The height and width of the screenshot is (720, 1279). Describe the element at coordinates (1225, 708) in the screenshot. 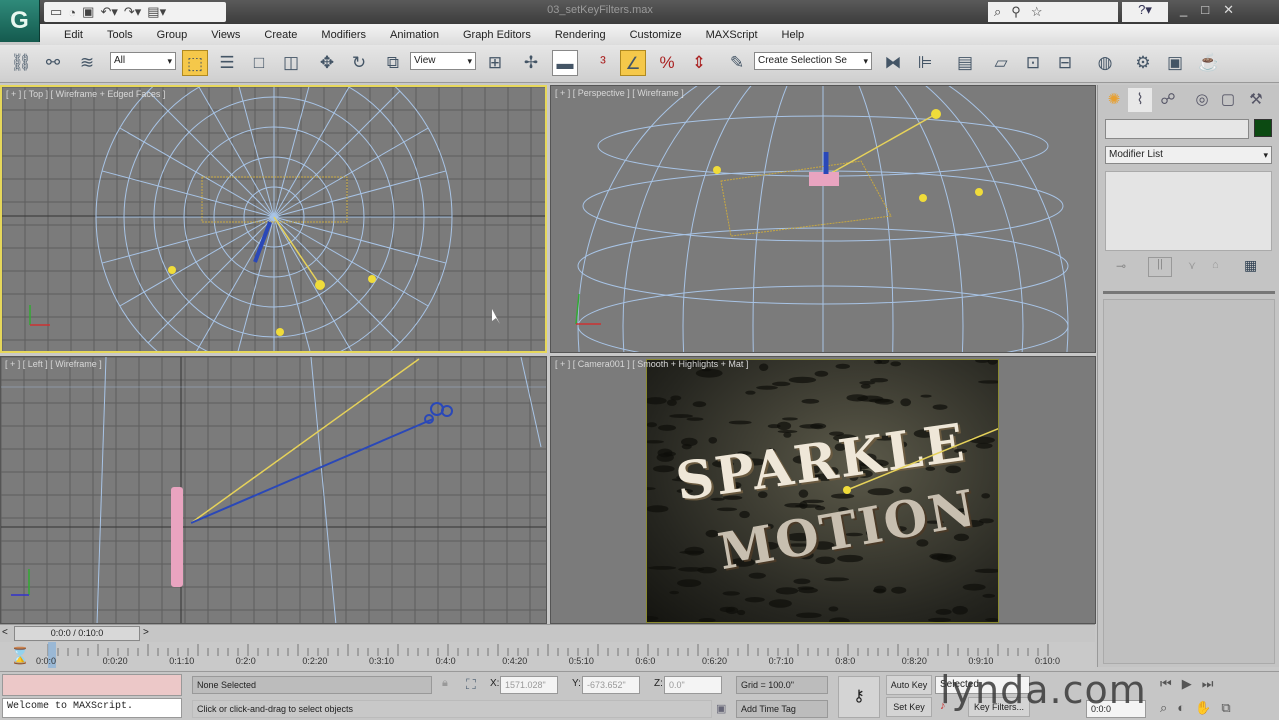

I see `maximize-viewport-icon: ⧉` at that location.